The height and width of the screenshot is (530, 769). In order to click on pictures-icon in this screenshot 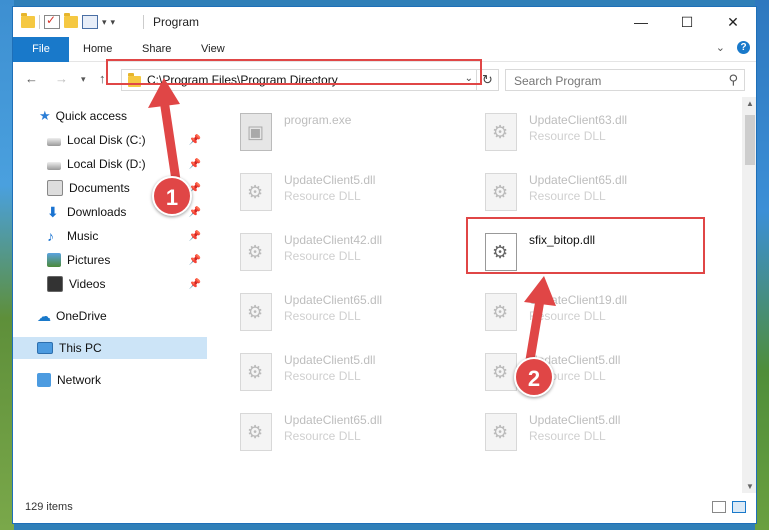, I will do `click(54, 260)`.